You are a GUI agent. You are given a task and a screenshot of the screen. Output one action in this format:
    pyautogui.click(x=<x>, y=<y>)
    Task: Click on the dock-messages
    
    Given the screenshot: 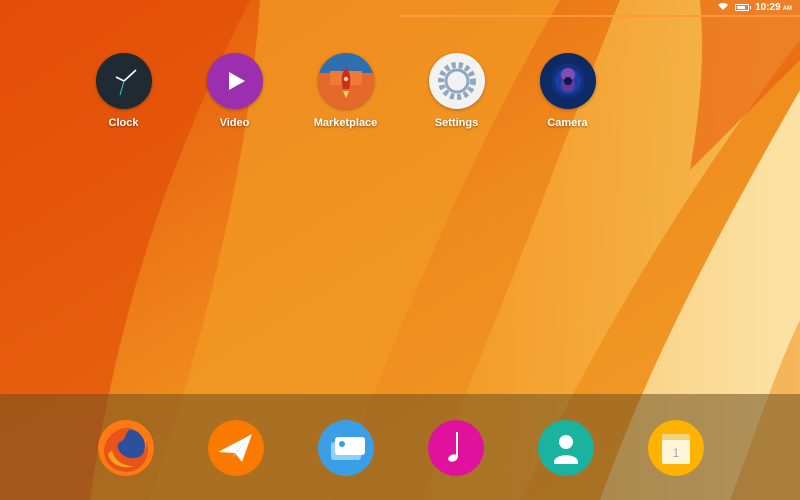 What is the action you would take?
    pyautogui.click(x=236, y=448)
    